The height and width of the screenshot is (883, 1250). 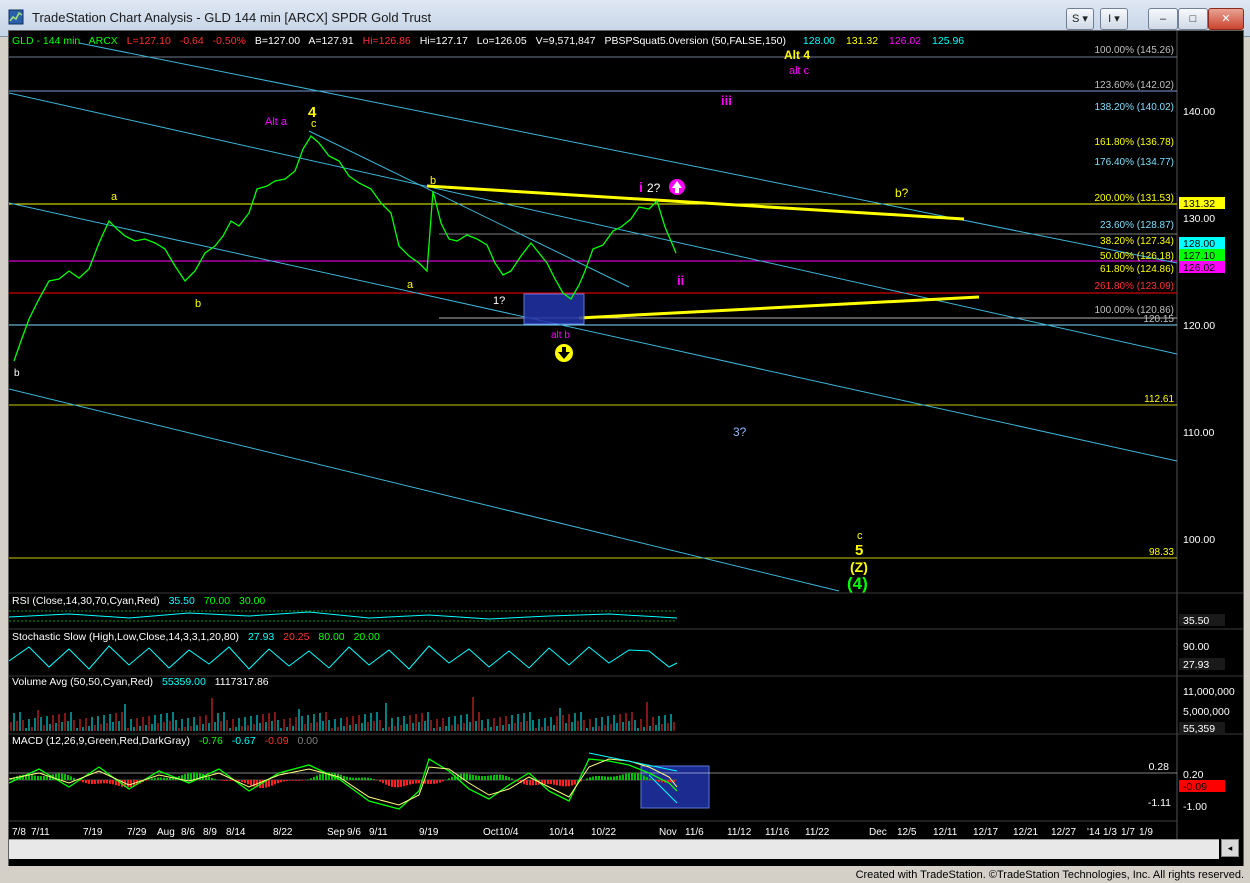 What do you see at coordinates (410, 285) in the screenshot?
I see `wave-a-mid: a` at bounding box center [410, 285].